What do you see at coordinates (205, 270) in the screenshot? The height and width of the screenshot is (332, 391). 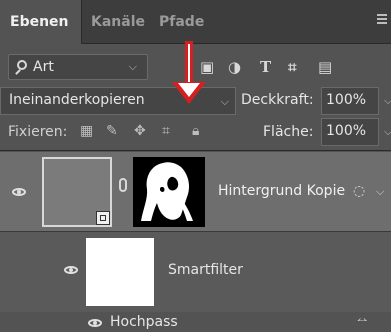 I see `smartfilter-label: Smartfilter` at bounding box center [205, 270].